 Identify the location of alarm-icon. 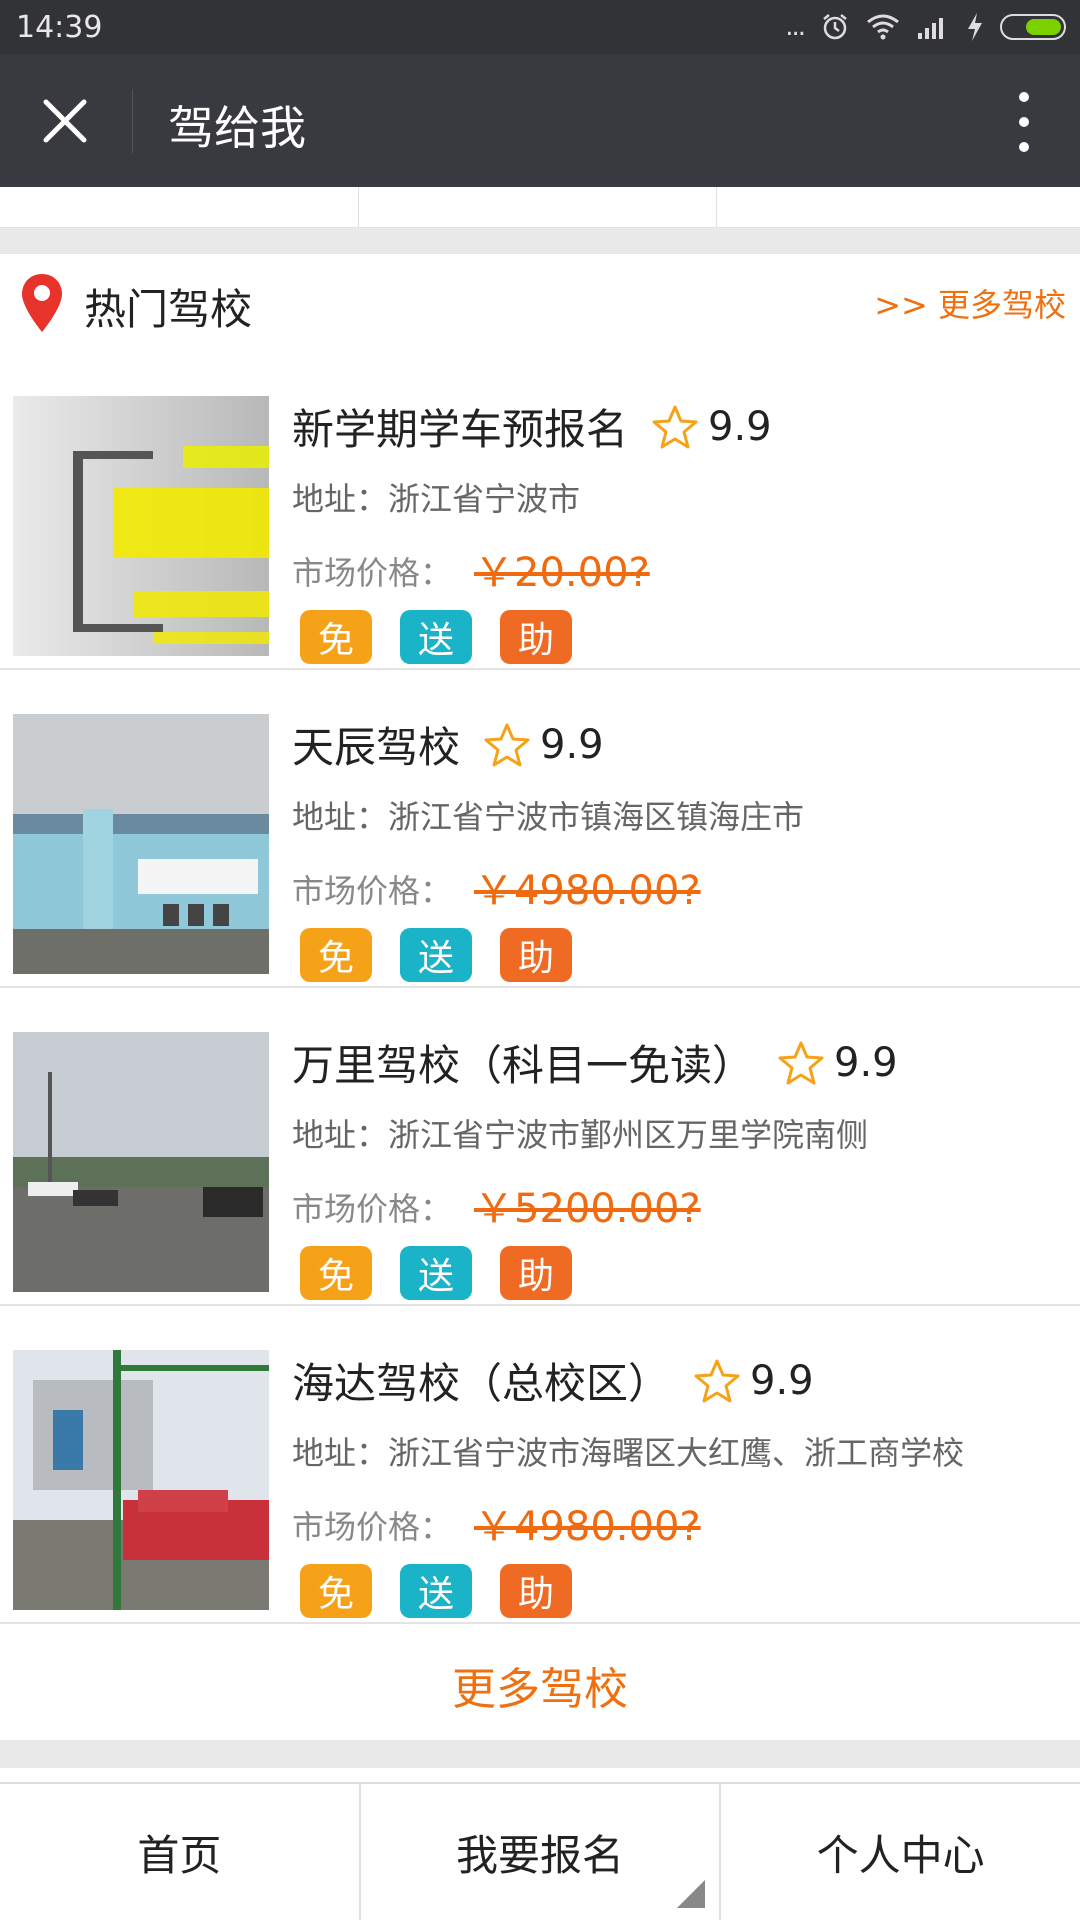
(835, 27).